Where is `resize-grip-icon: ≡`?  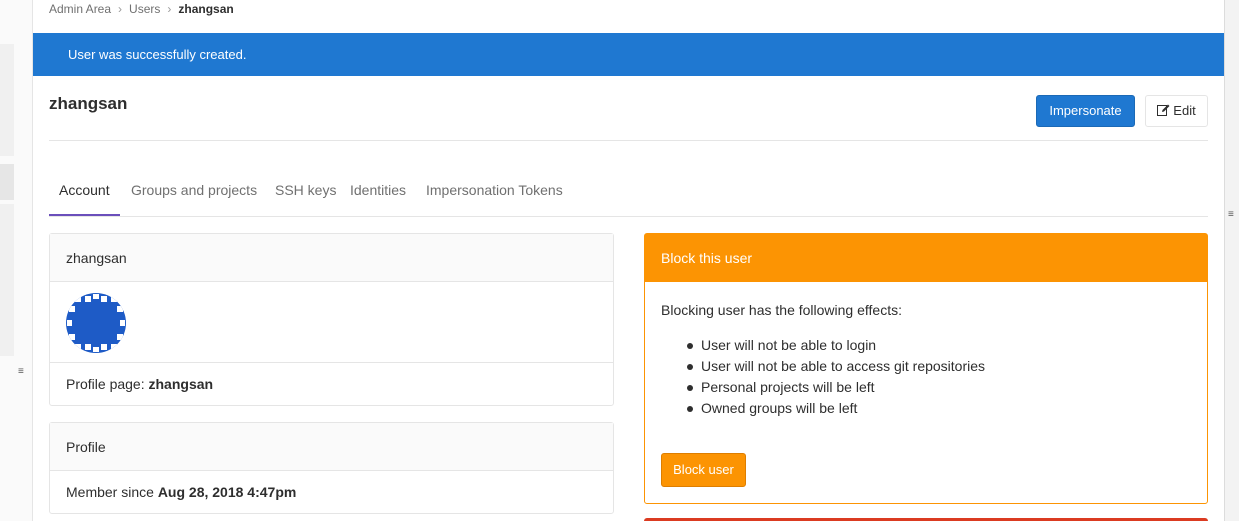
resize-grip-icon: ≡ is located at coordinates (21, 372).